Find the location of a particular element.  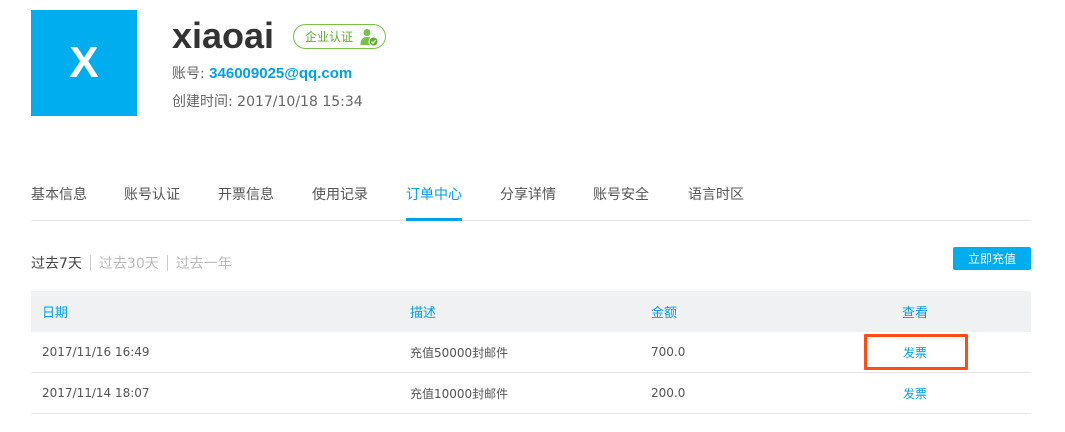

created-label: 创建时间: is located at coordinates (205, 102).